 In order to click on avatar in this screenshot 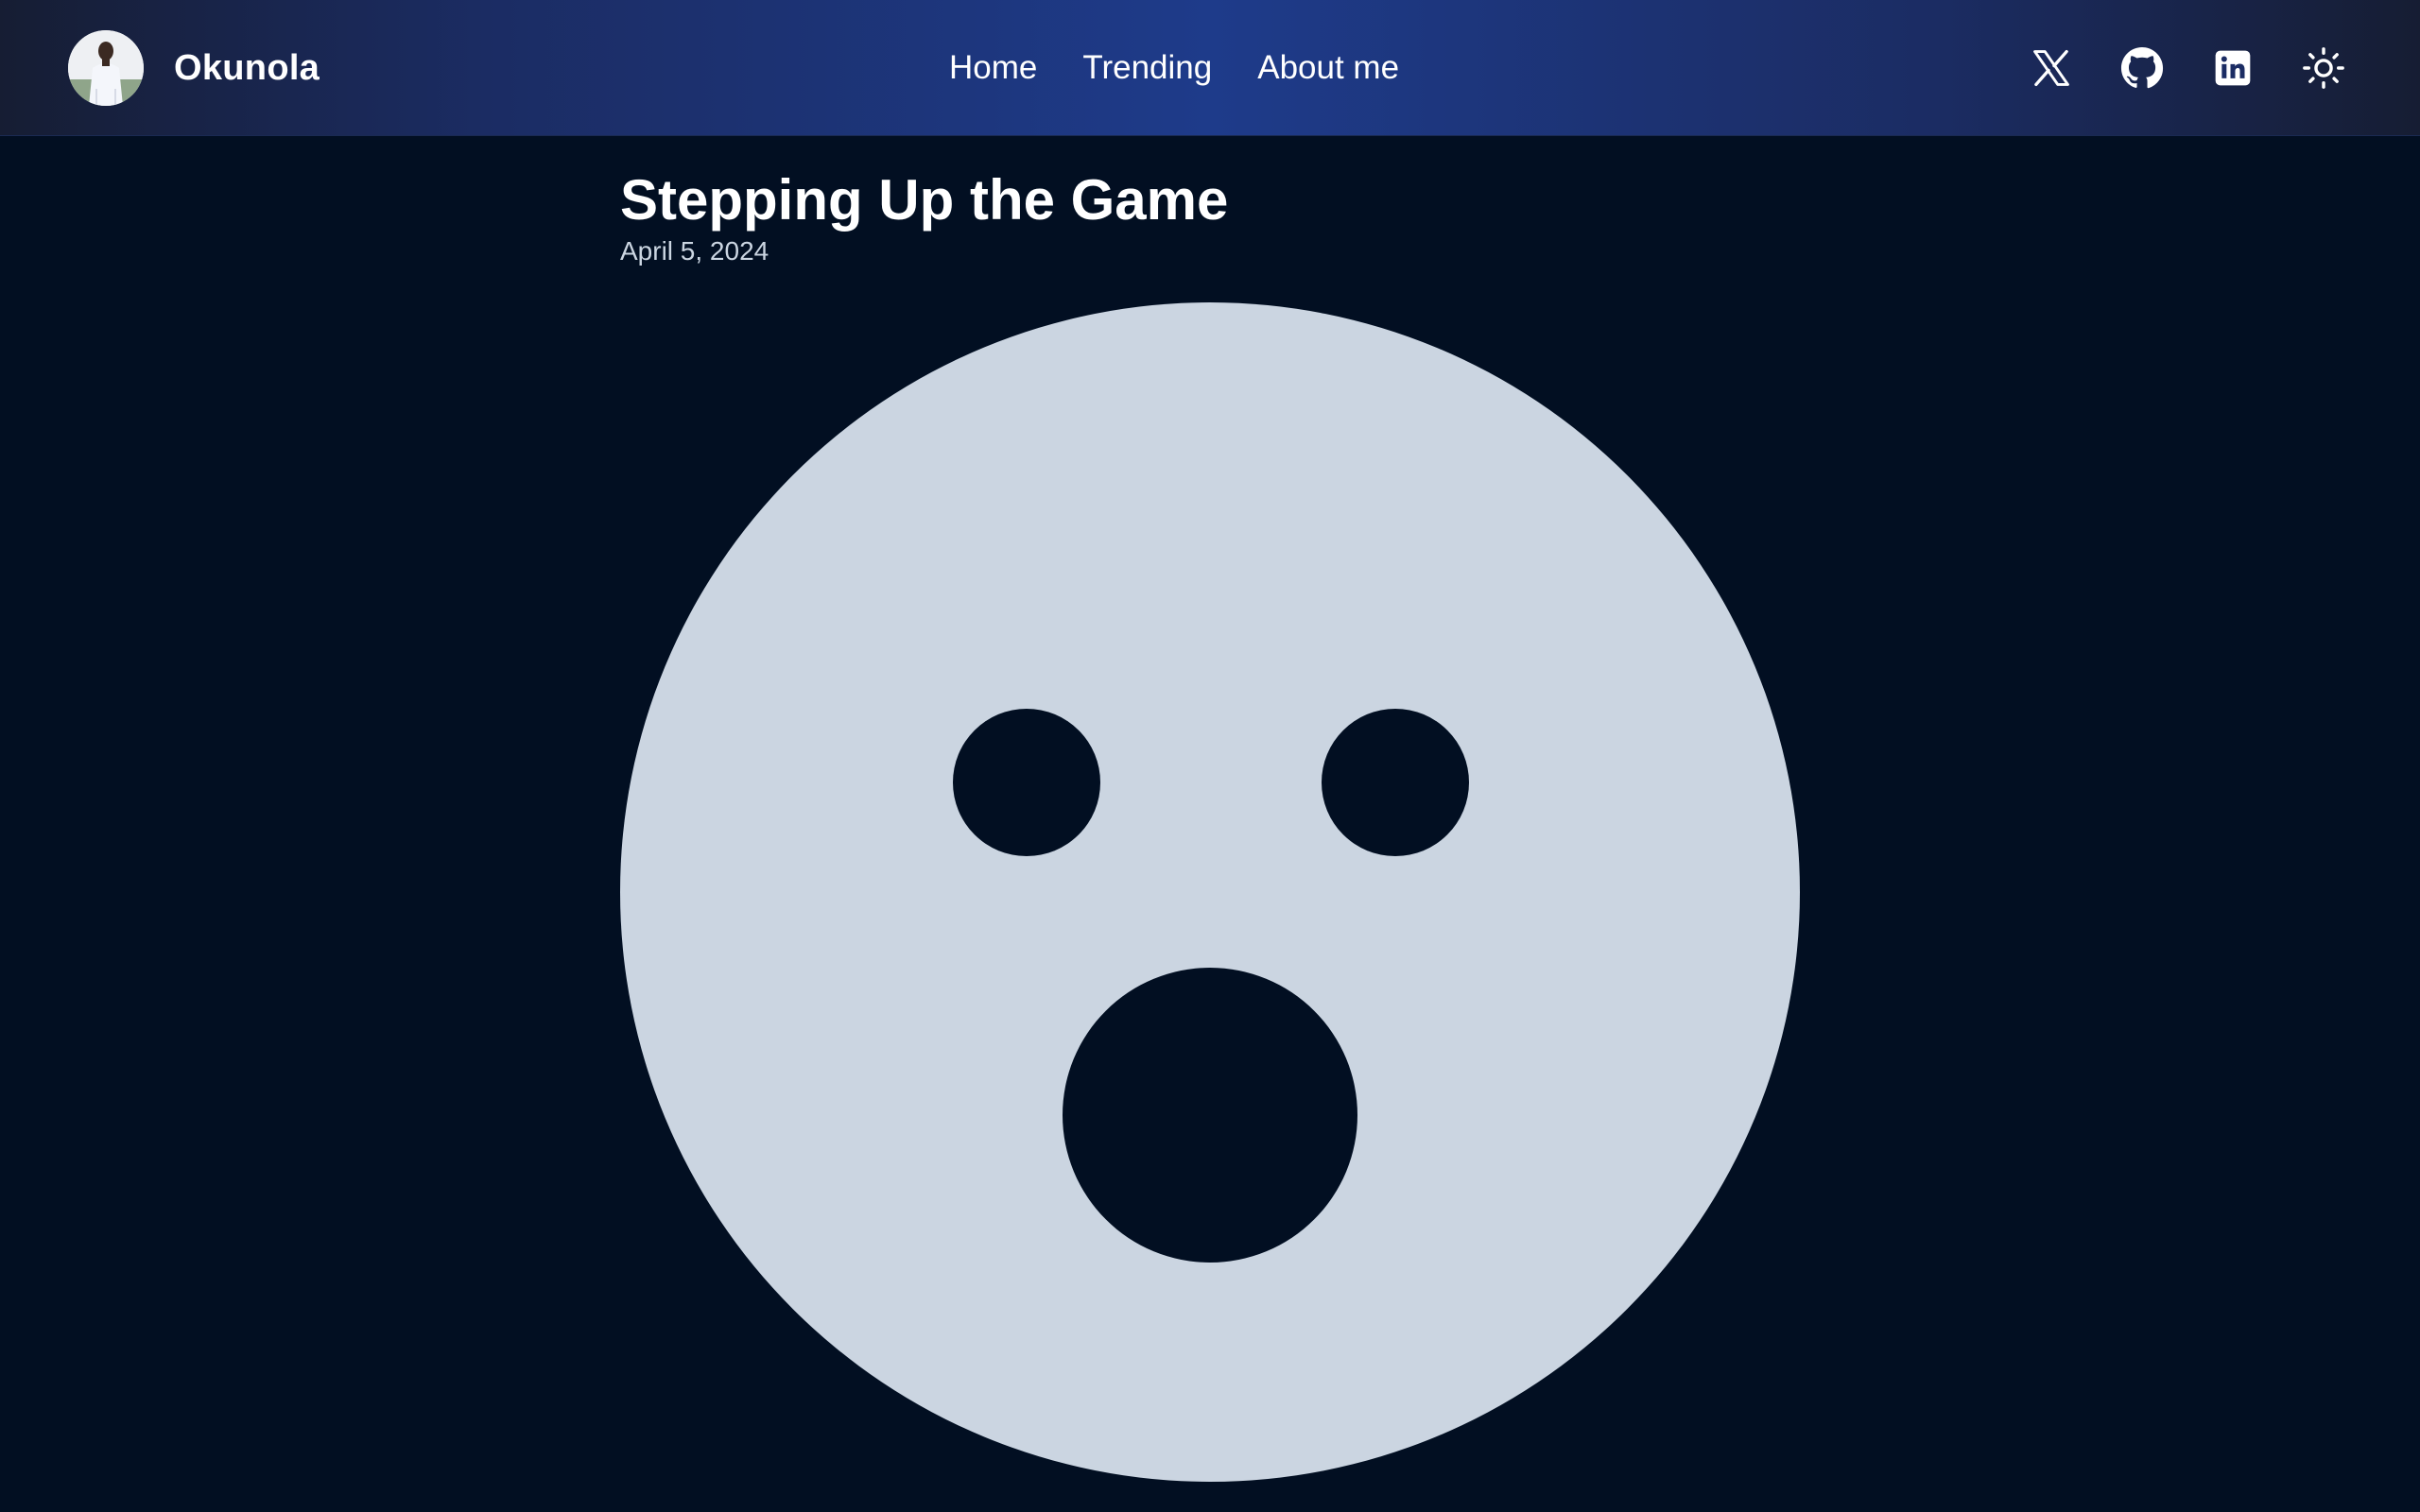, I will do `click(106, 68)`.